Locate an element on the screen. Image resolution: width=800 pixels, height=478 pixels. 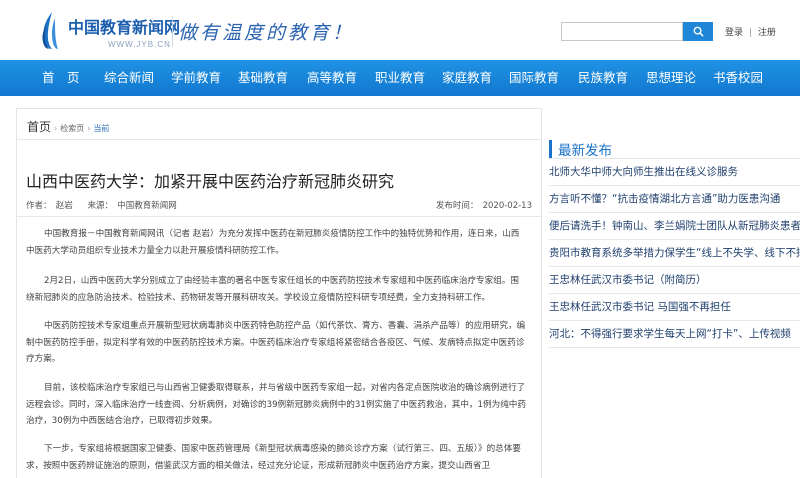
search-icon is located at coordinates (698, 31).